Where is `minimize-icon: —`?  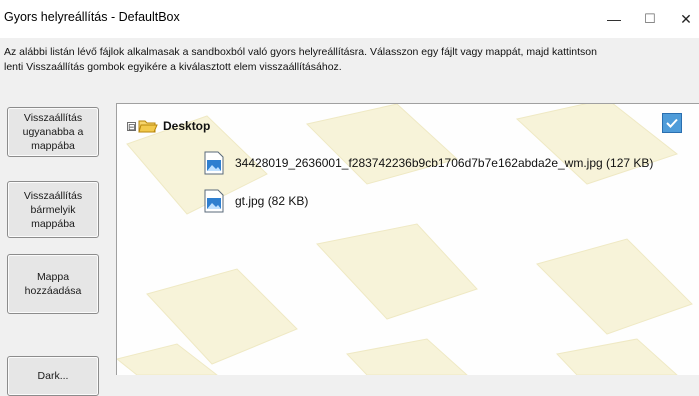 minimize-icon: — is located at coordinates (614, 19).